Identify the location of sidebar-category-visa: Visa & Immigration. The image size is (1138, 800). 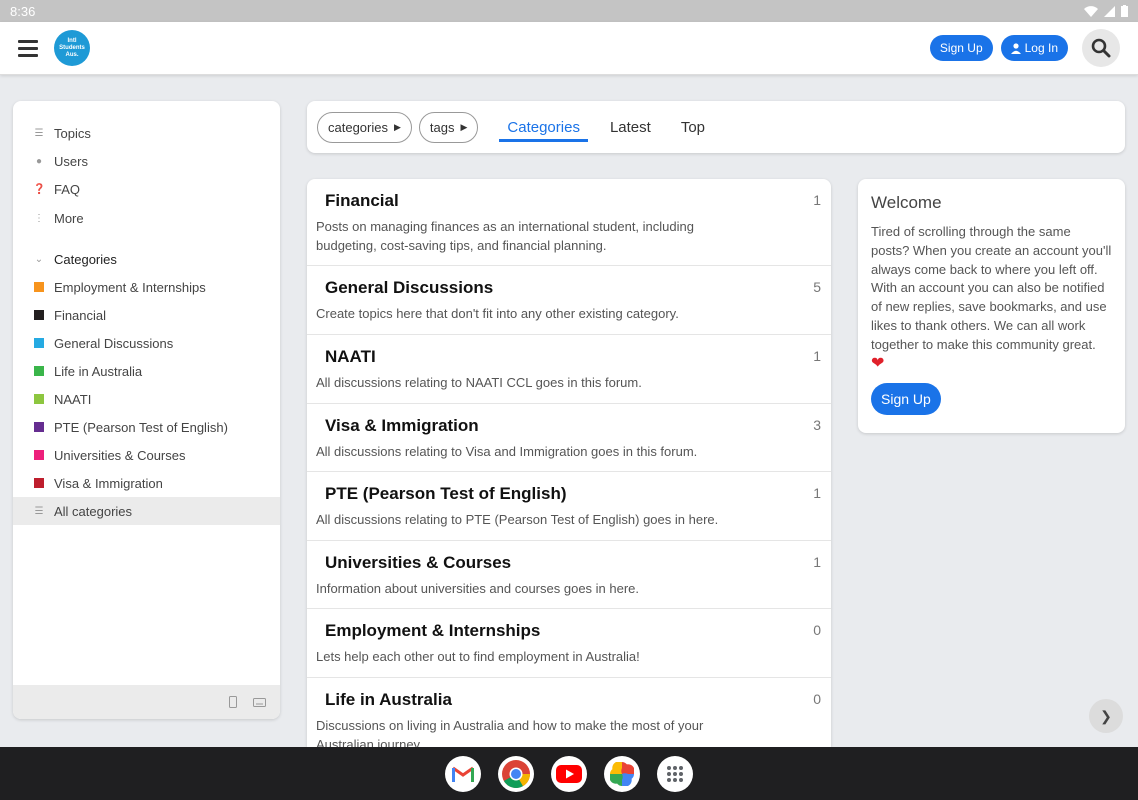
(146, 483).